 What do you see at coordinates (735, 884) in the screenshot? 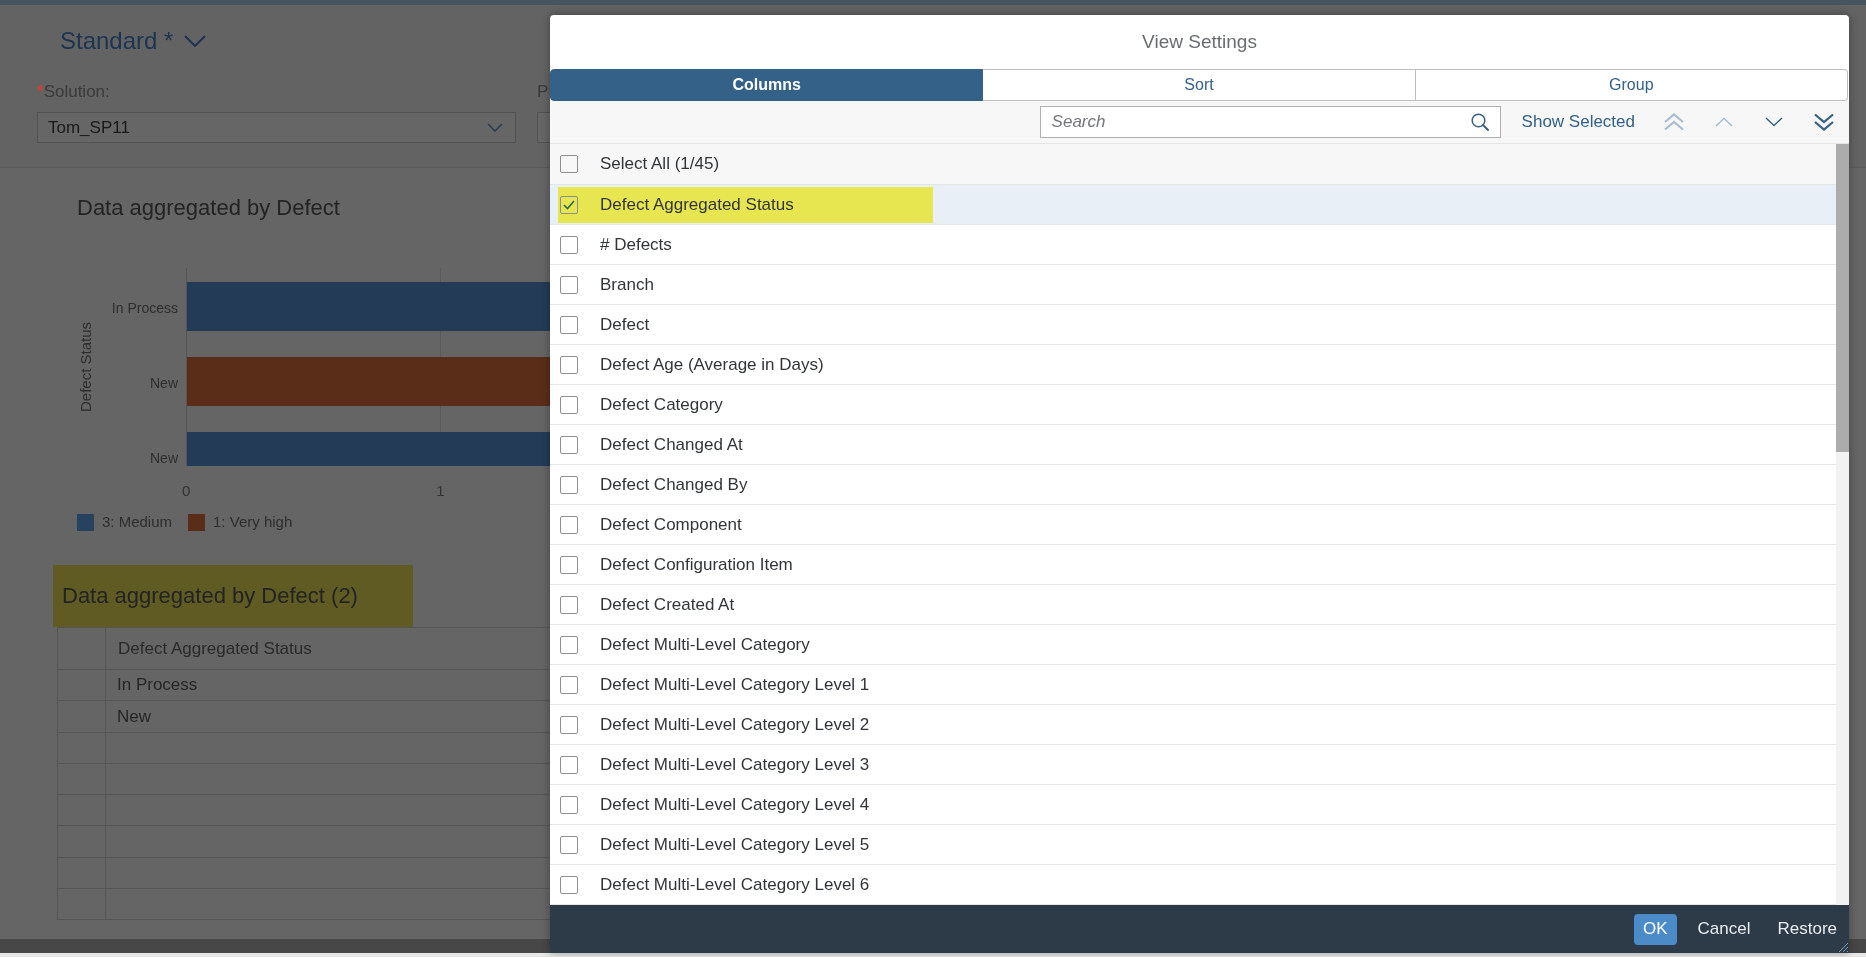
I see `checkbox-label: Defect Multi-Level Category Level 6` at bounding box center [735, 884].